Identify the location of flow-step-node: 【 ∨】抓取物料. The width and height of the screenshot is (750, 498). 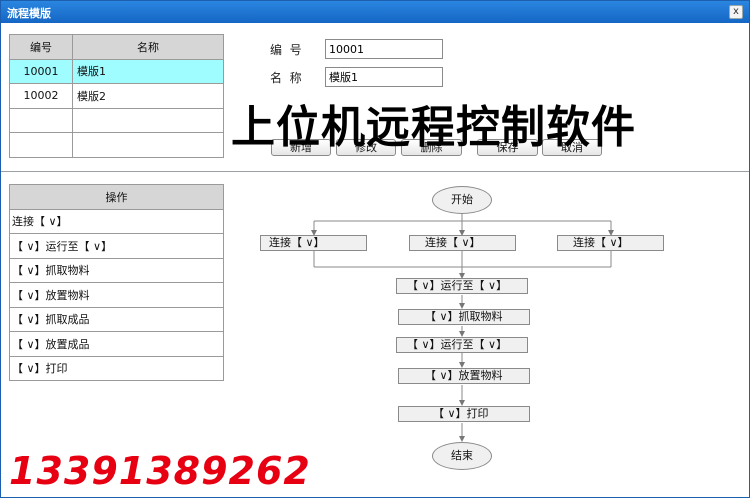
(464, 317).